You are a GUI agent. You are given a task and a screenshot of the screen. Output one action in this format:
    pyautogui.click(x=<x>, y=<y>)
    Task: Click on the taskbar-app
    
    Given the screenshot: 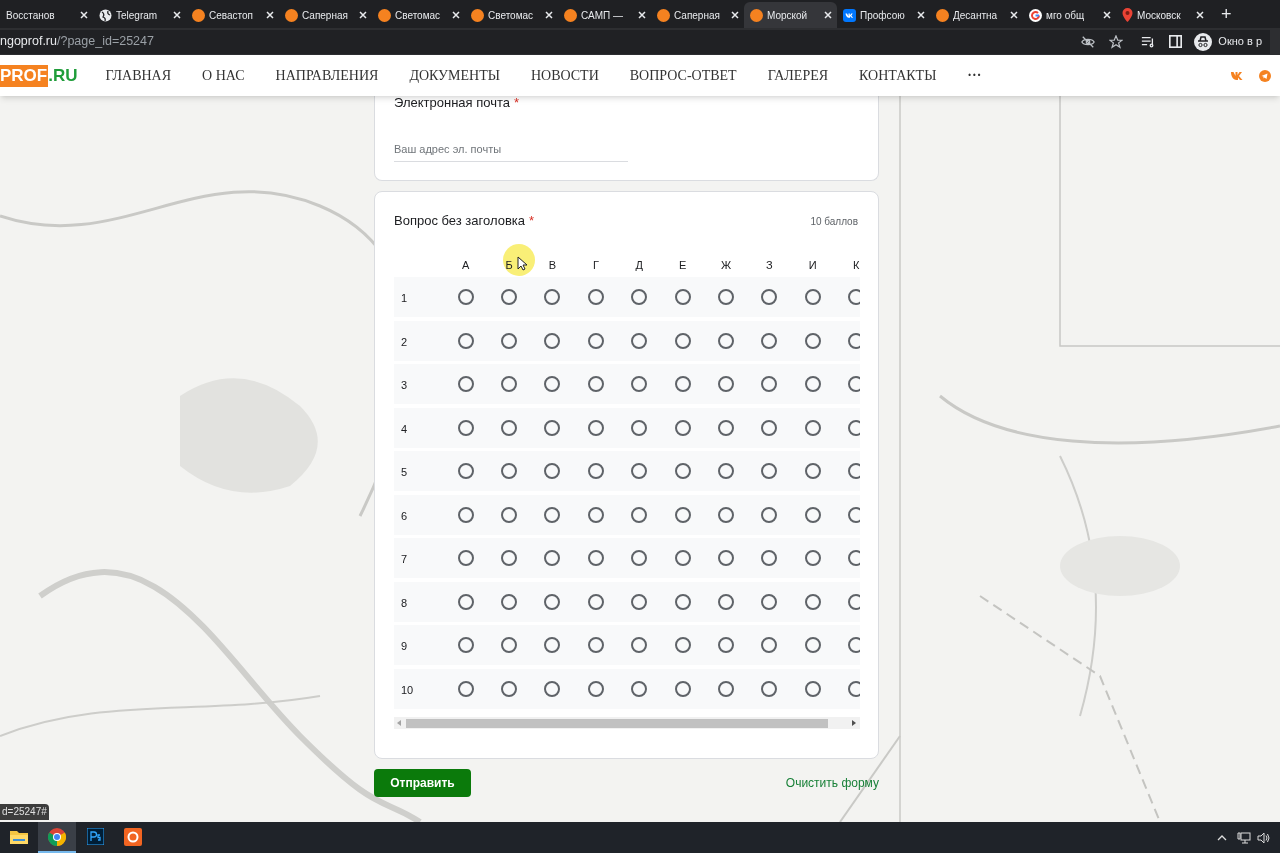 What is the action you would take?
    pyautogui.click(x=57, y=837)
    